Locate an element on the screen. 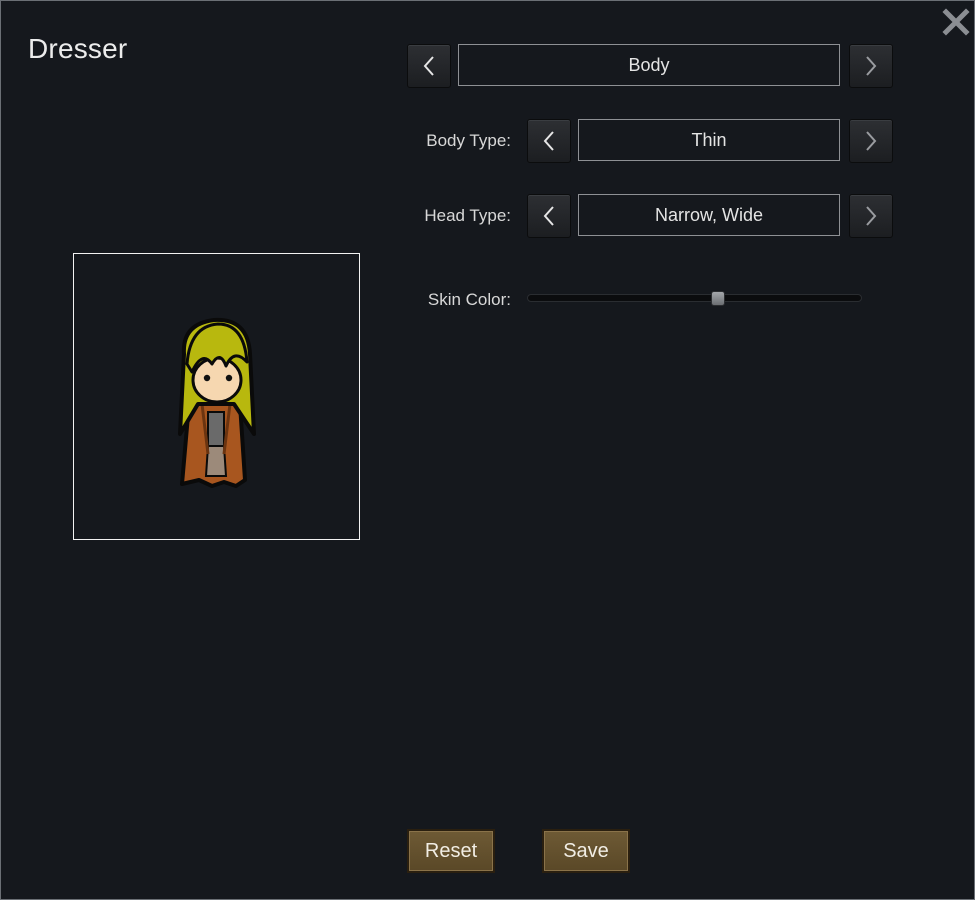 This screenshot has width=975, height=900. character-preview is located at coordinates (216, 396).